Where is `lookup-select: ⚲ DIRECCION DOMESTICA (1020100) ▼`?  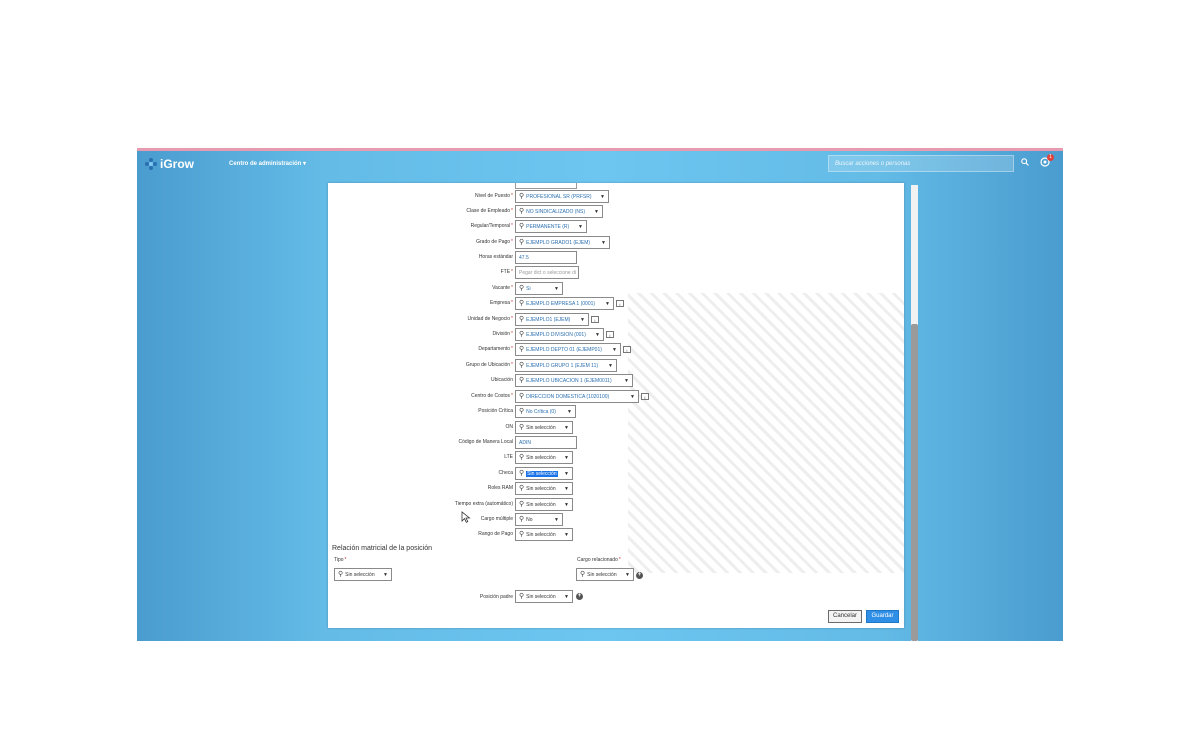 lookup-select: ⚲ DIRECCION DOMESTICA (1020100) ▼ is located at coordinates (577, 396).